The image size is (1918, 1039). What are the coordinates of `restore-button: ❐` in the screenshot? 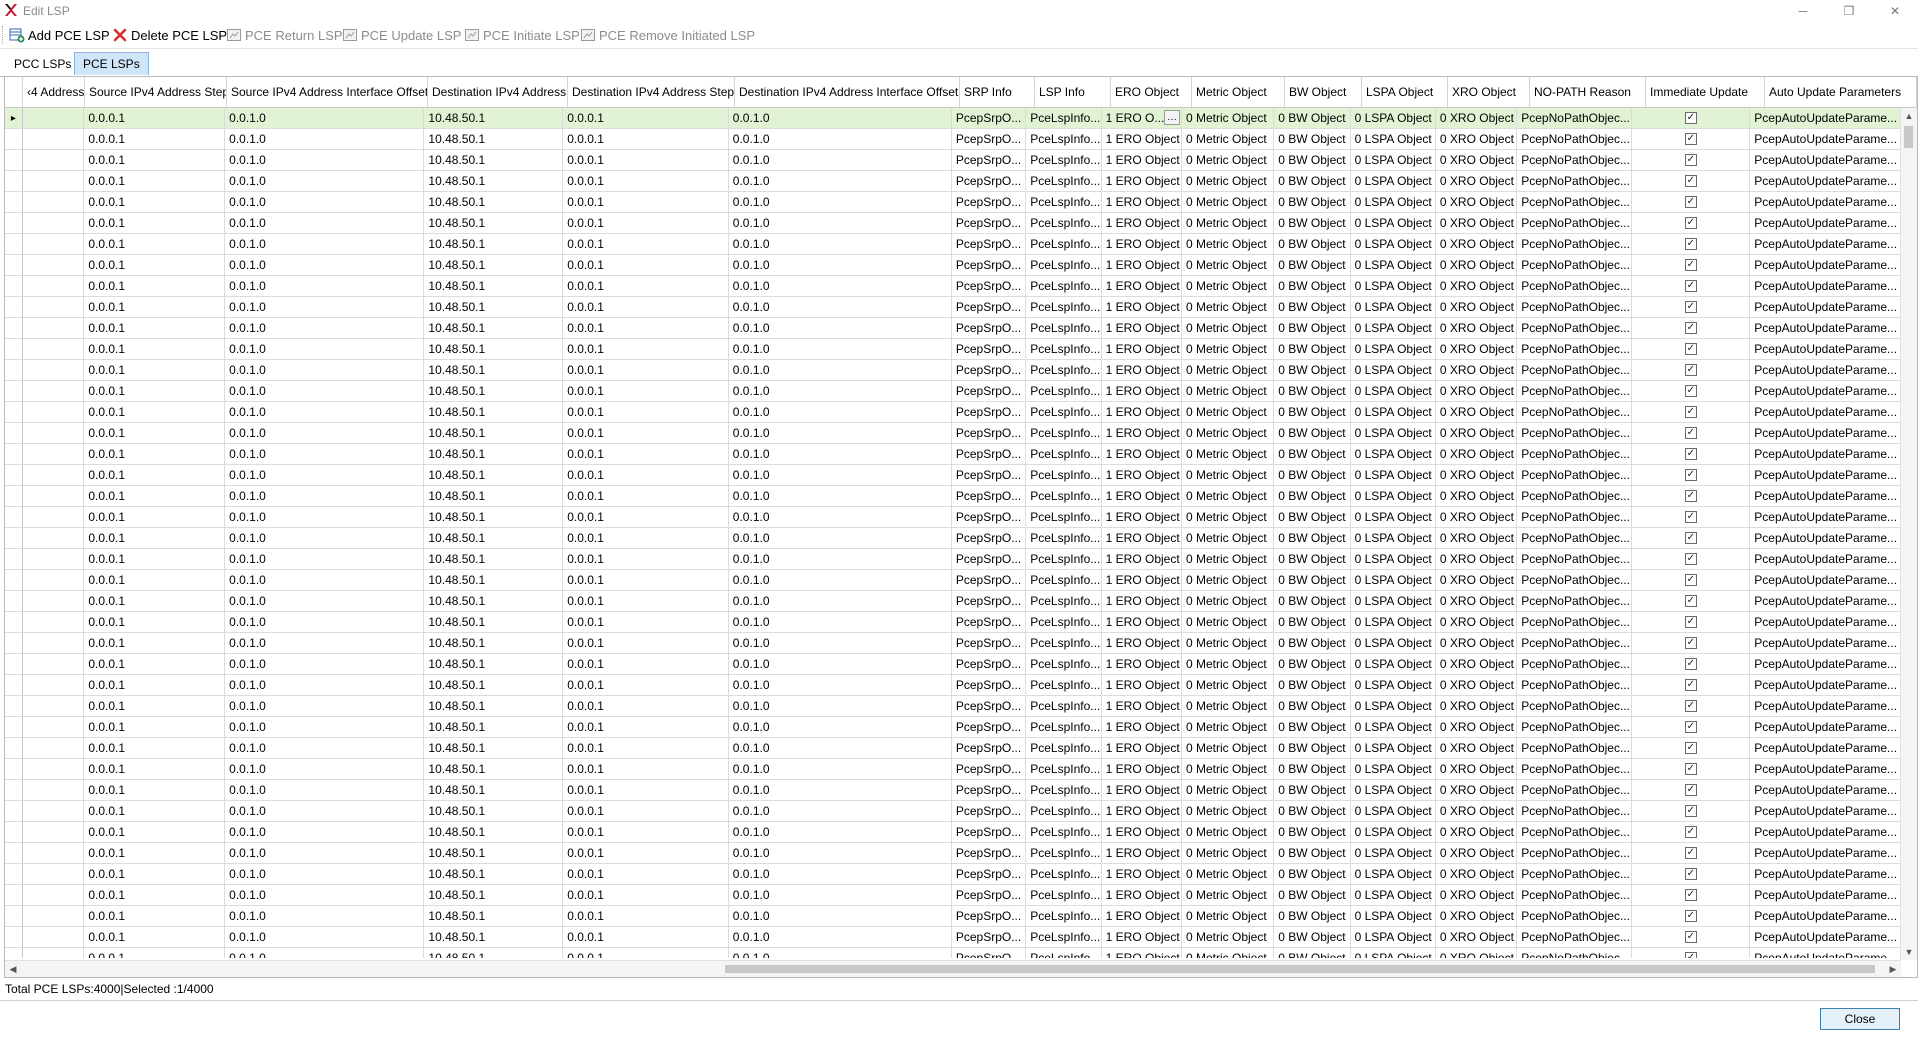 It's located at (1849, 11).